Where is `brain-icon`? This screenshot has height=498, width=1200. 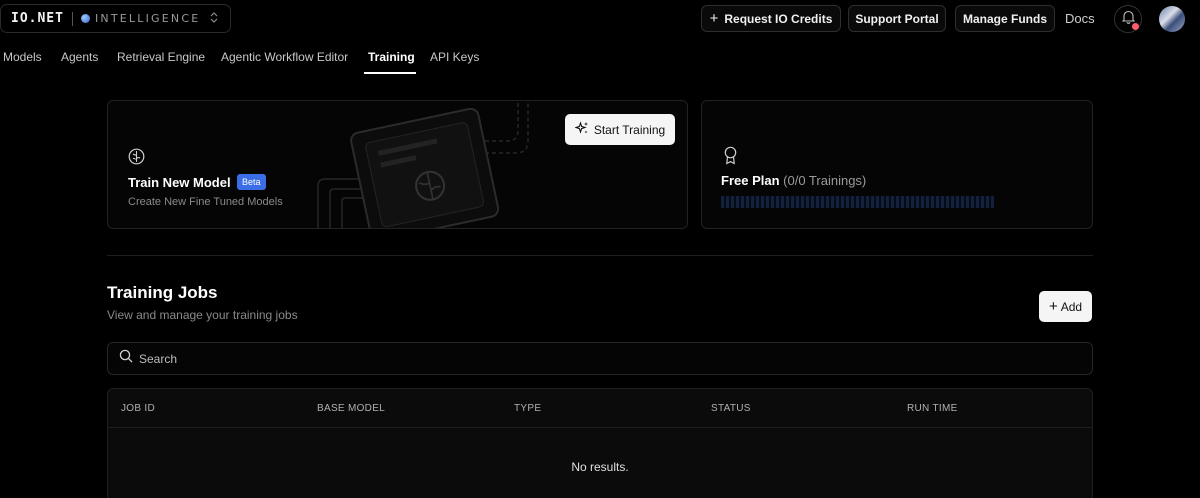 brain-icon is located at coordinates (136, 156).